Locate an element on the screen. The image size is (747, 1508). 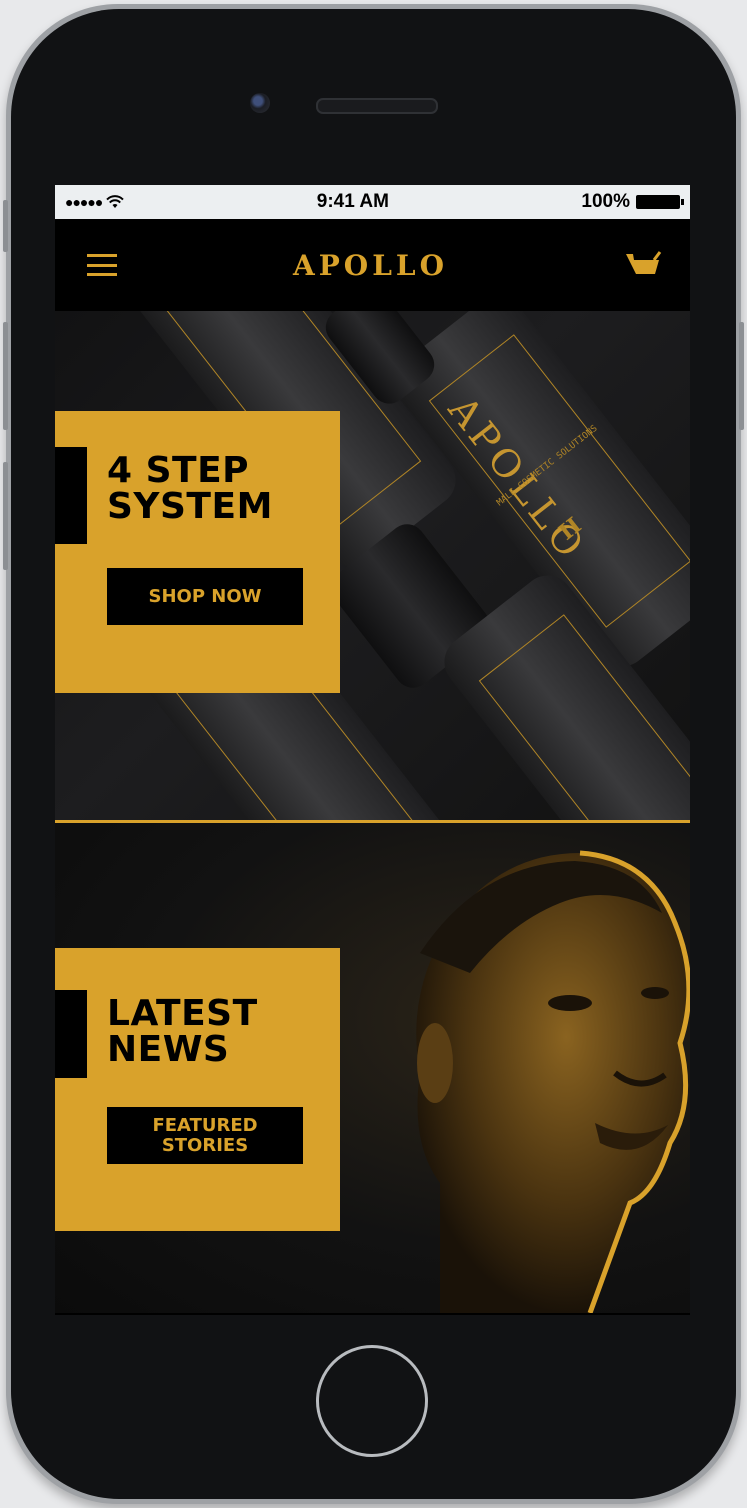
featured-stories-line1: FEATURED is located at coordinates (205, 1125).